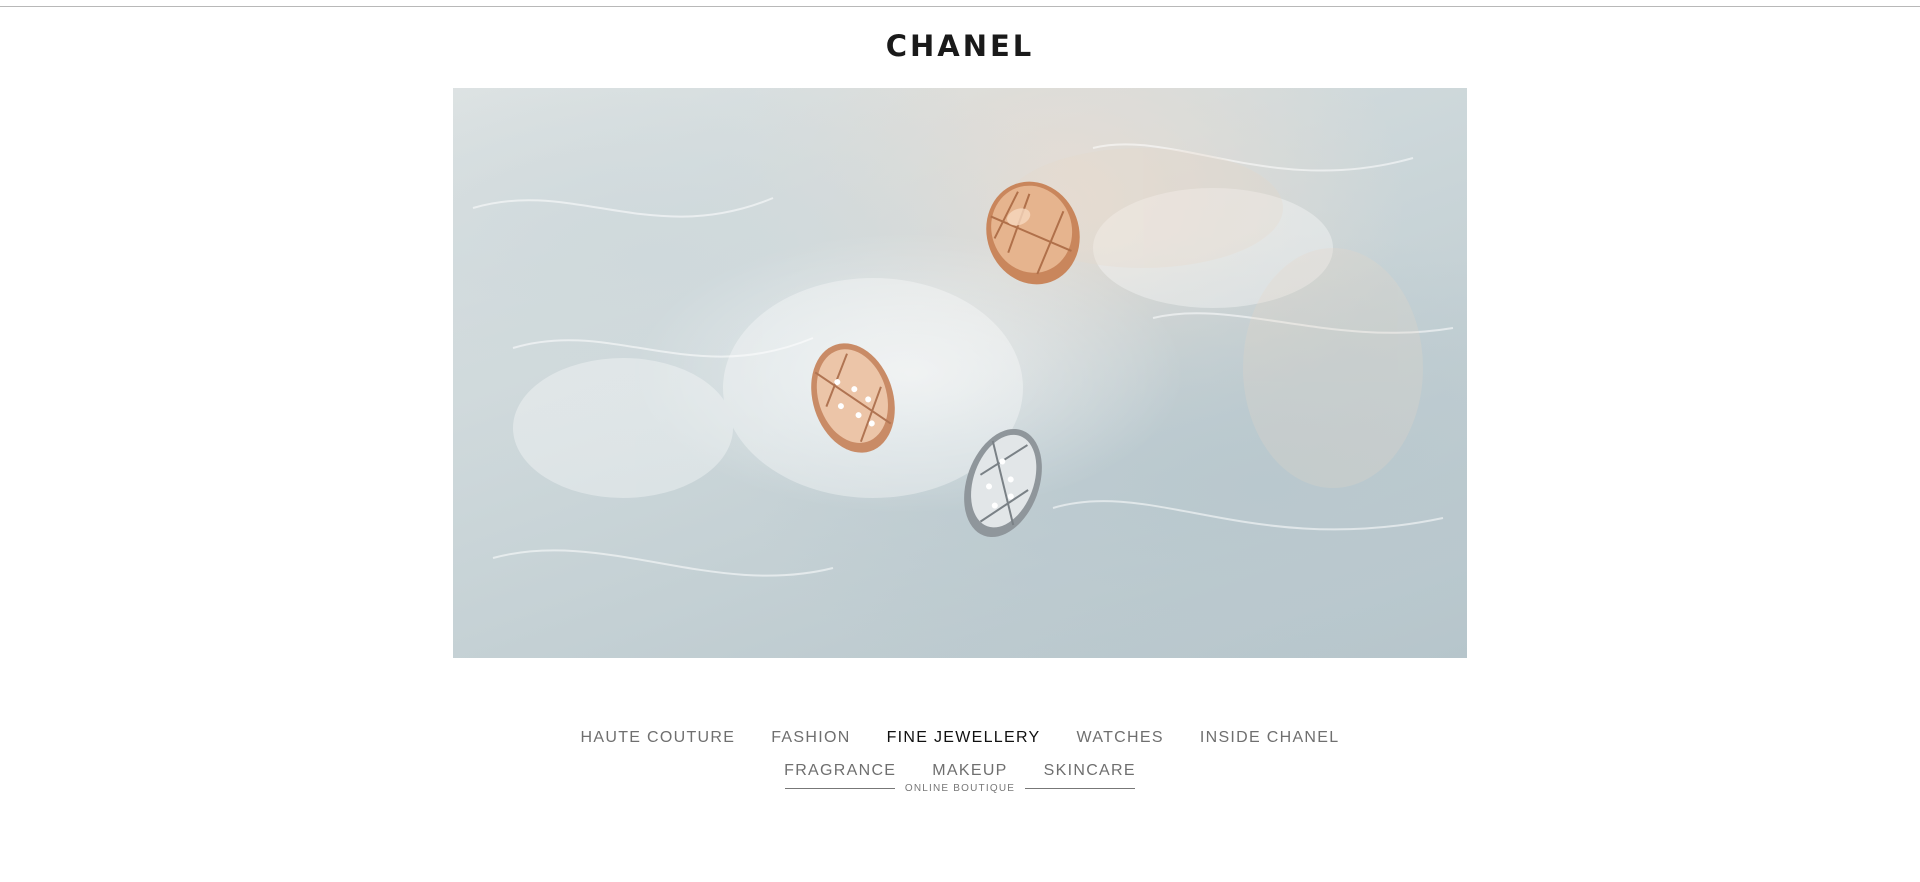 The image size is (1920, 882). I want to click on top-divider, so click(960, 6).